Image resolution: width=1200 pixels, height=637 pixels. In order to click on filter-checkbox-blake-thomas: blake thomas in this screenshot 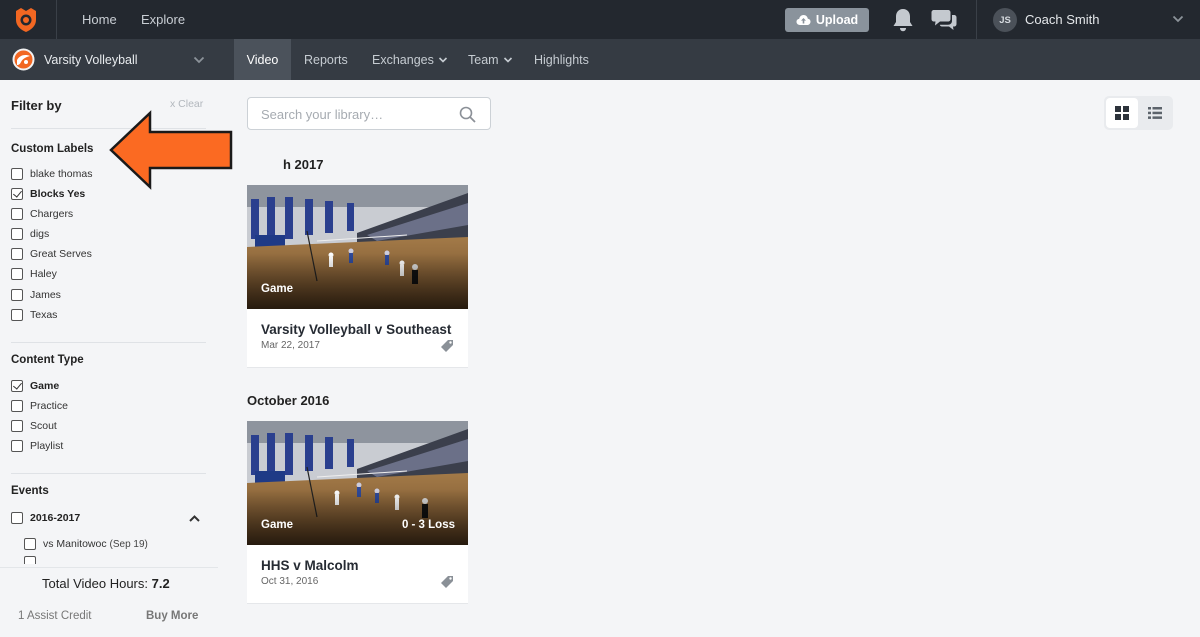, I will do `click(51, 174)`.